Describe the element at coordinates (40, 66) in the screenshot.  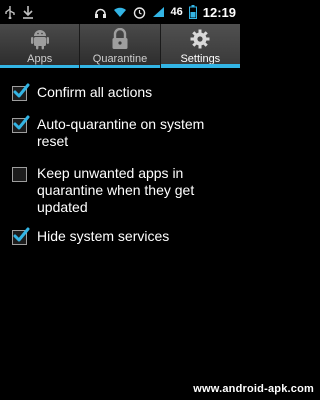
I see `tab-apps-indicator` at that location.